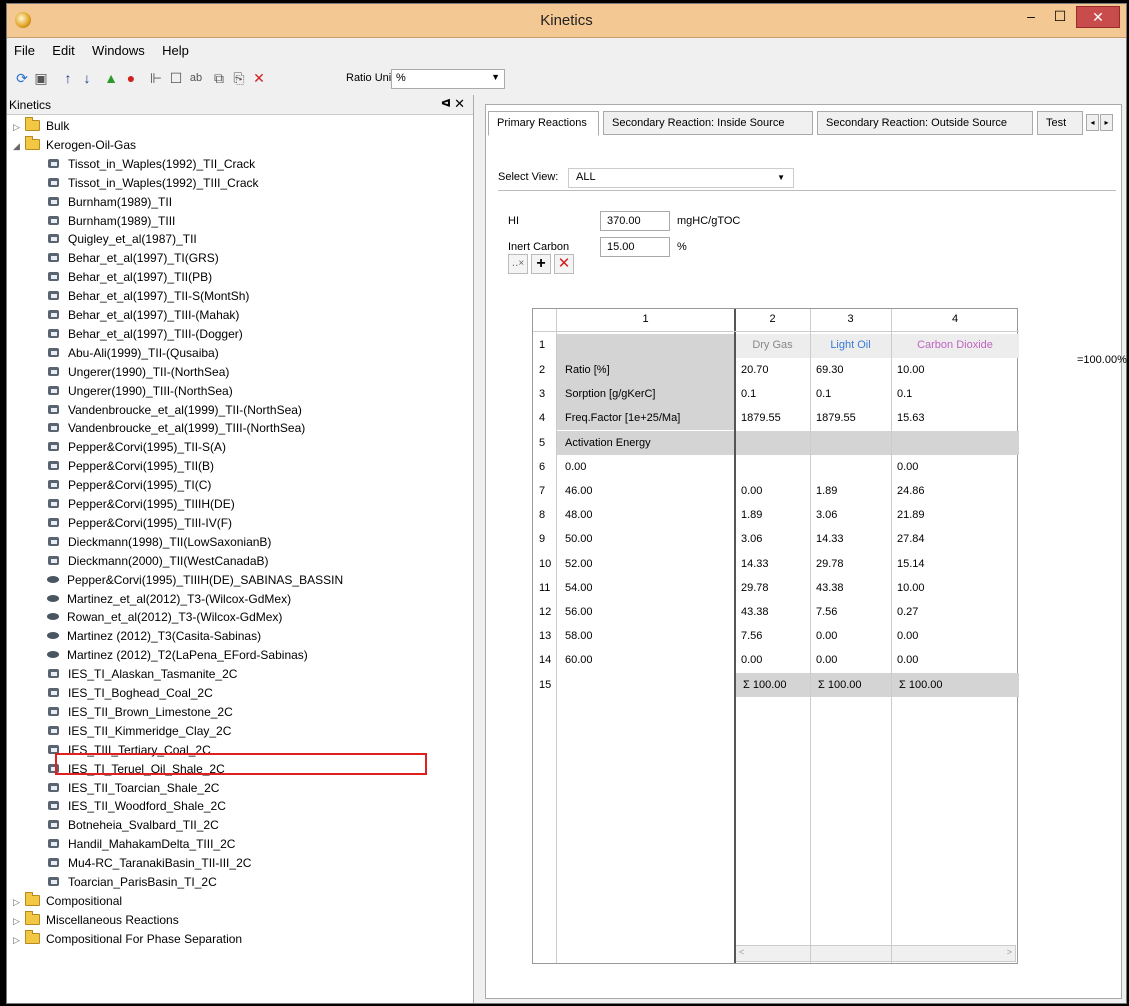 Image resolution: width=1129 pixels, height=1006 pixels. Describe the element at coordinates (136, 447) in the screenshot. I see `tree-item: Pepper&Corvi(1995)_TII-S(A)` at that location.